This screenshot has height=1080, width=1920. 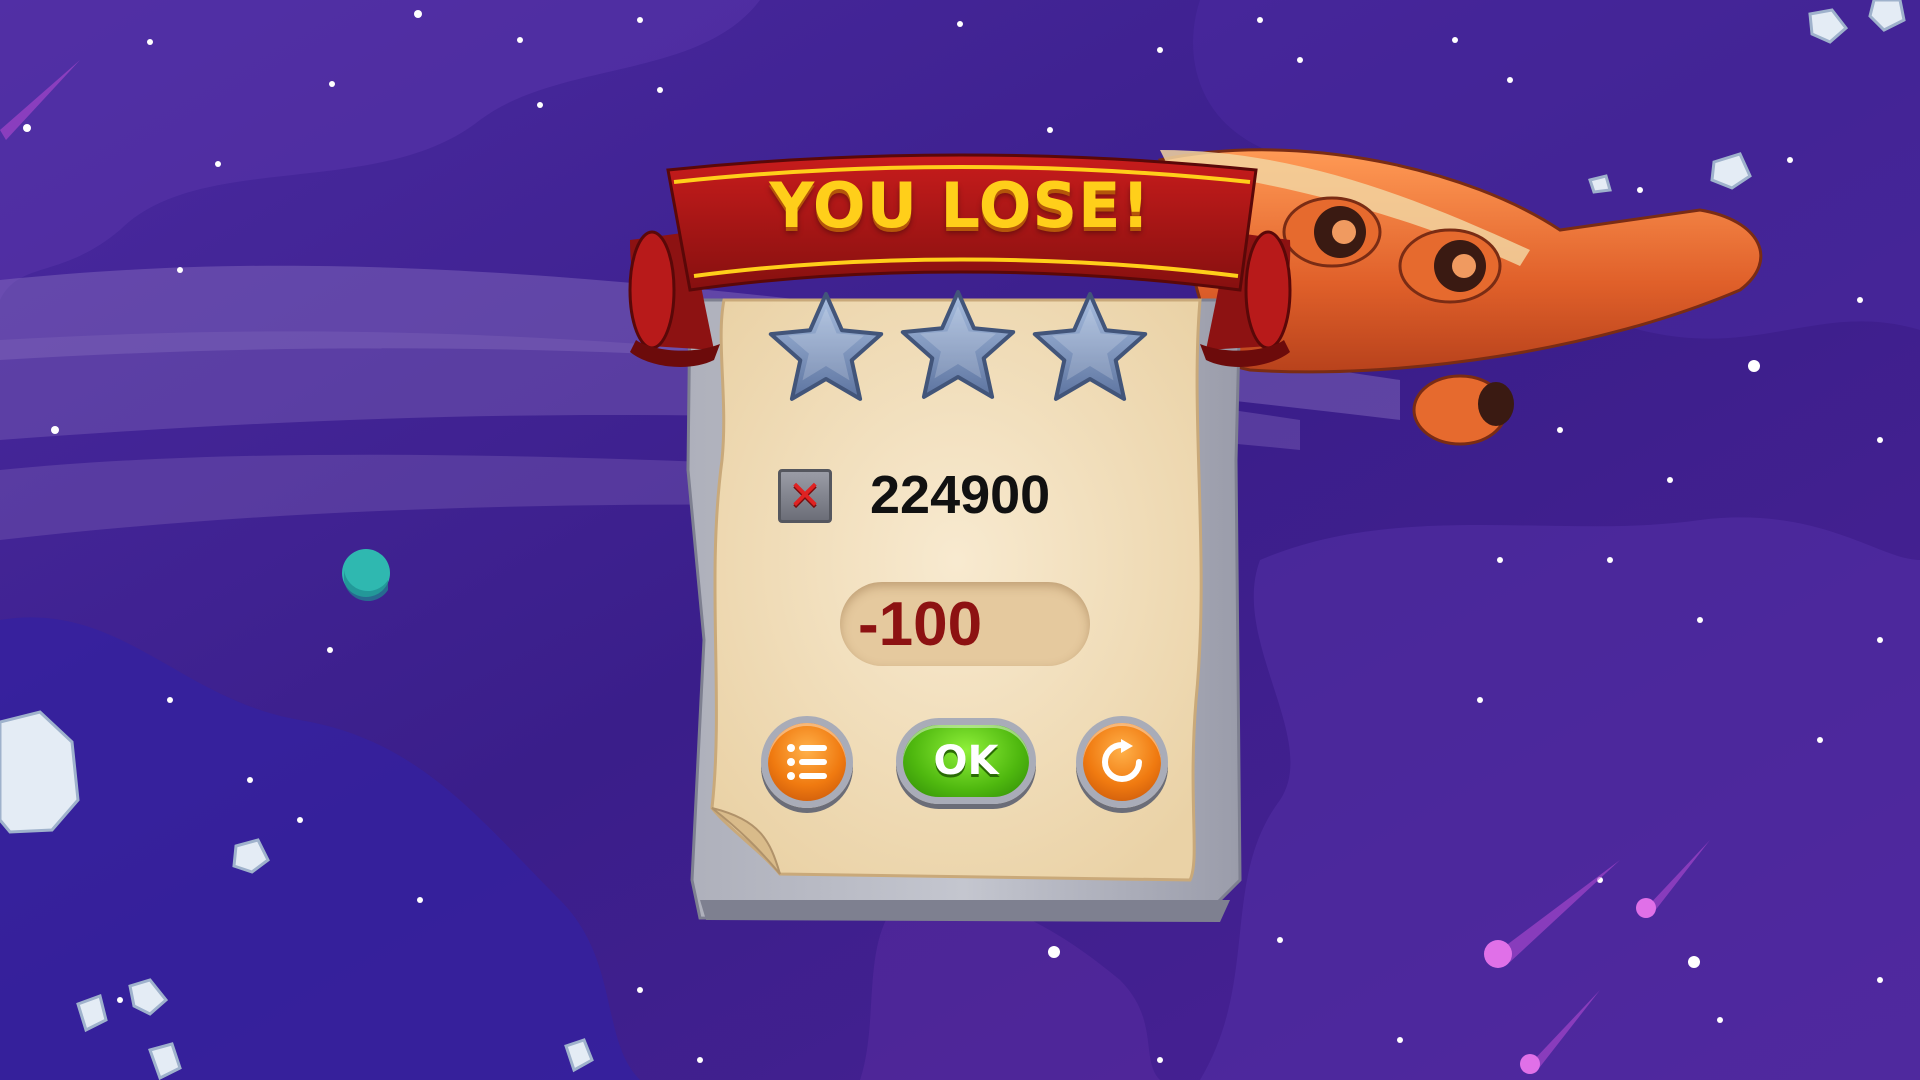 I want to click on red-x-icon: ✕, so click(x=805, y=496).